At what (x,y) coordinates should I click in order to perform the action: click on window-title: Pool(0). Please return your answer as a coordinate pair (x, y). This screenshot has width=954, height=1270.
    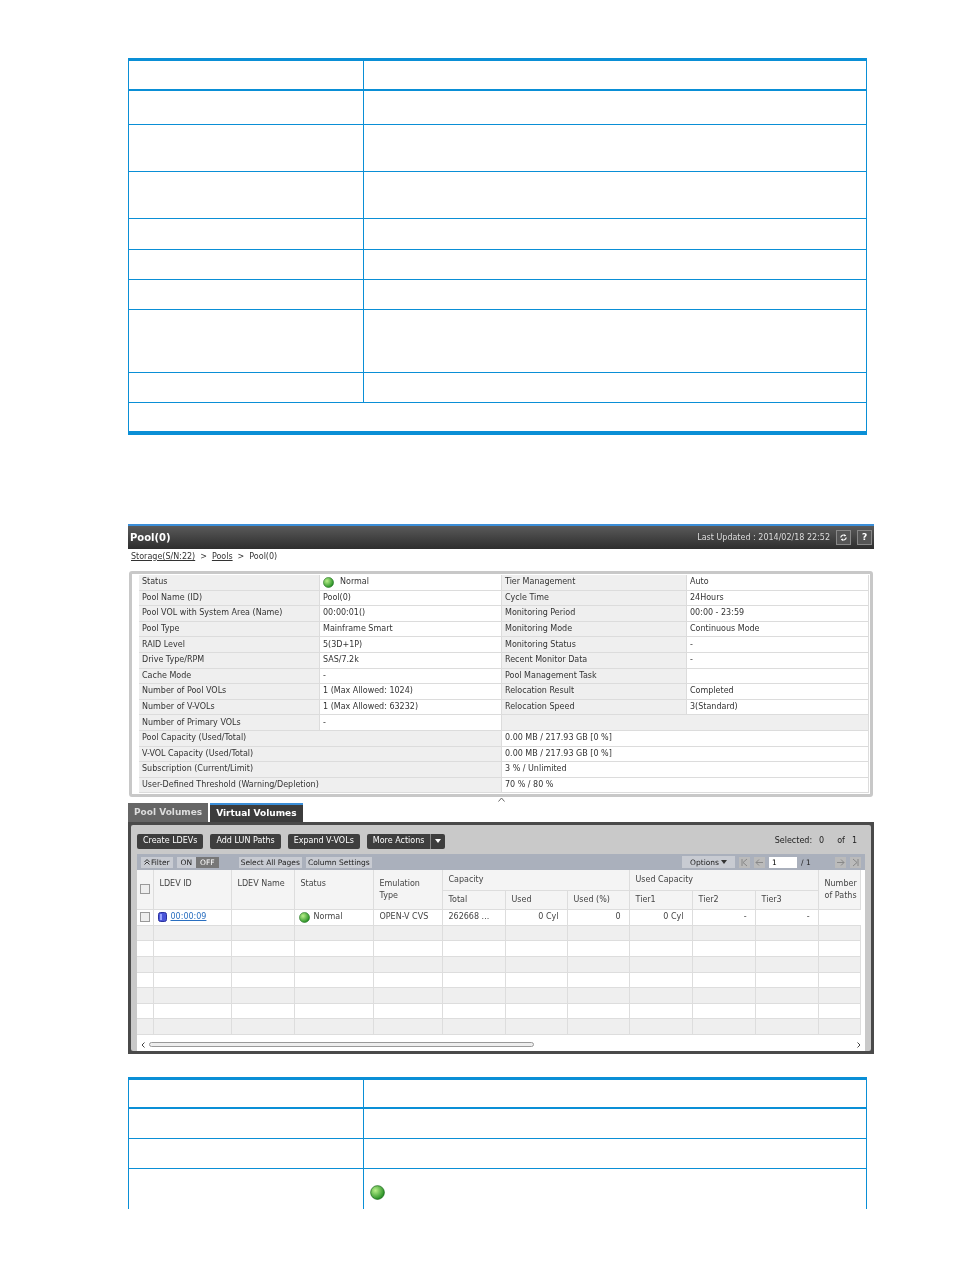
    Looking at the image, I should click on (151, 538).